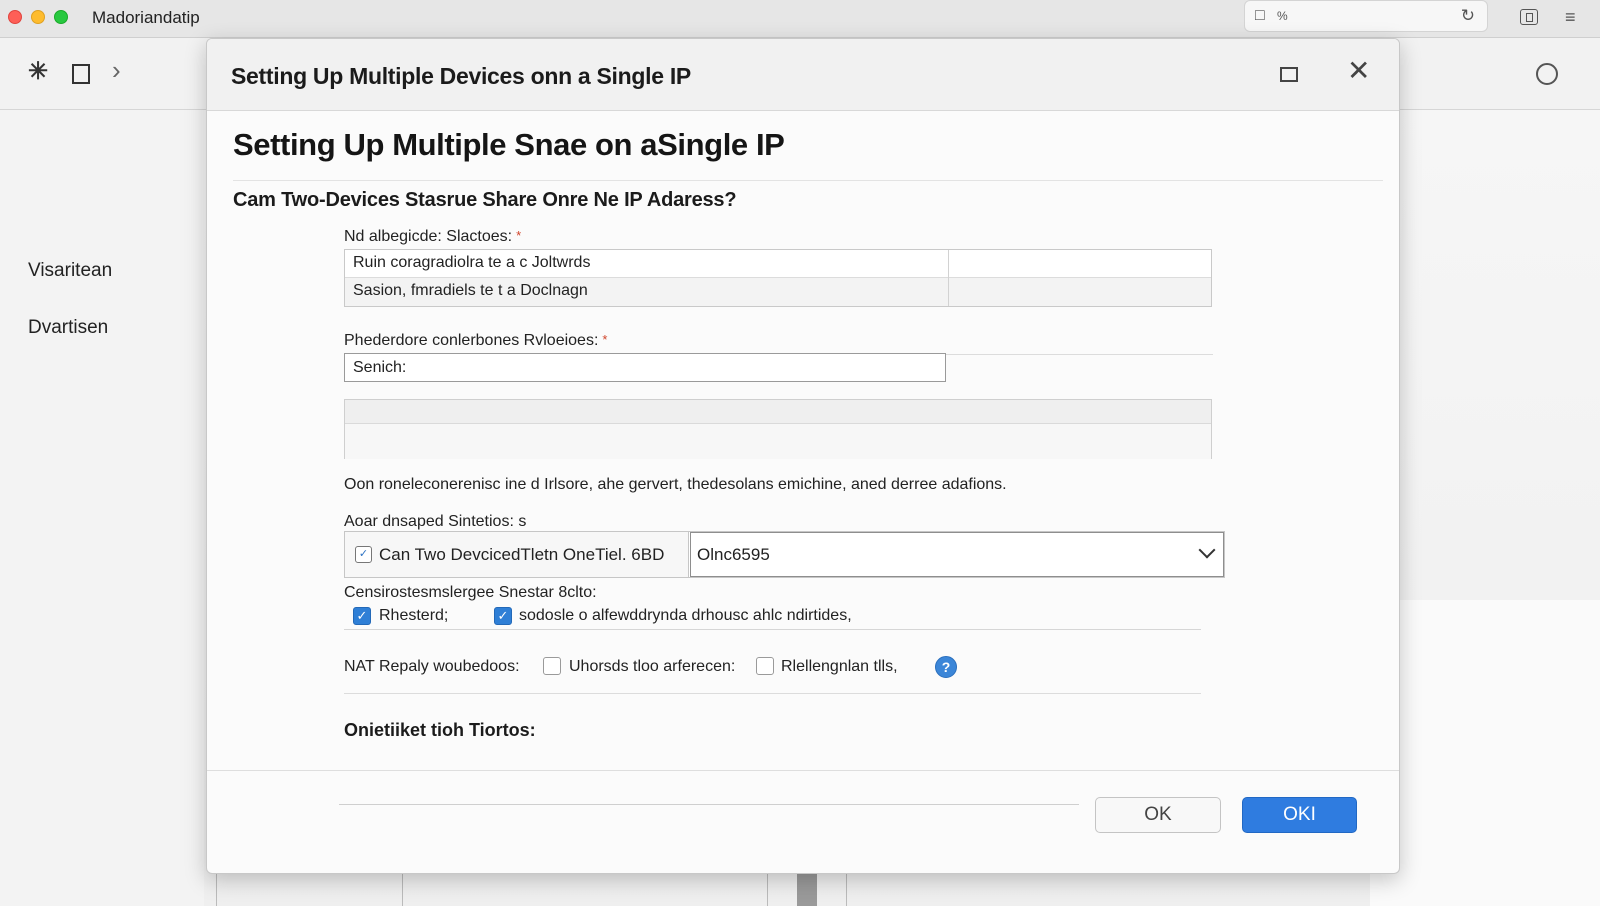 The image size is (1600, 906). I want to click on table-label: Nd albegicde: Slactoes: *, so click(432, 237).